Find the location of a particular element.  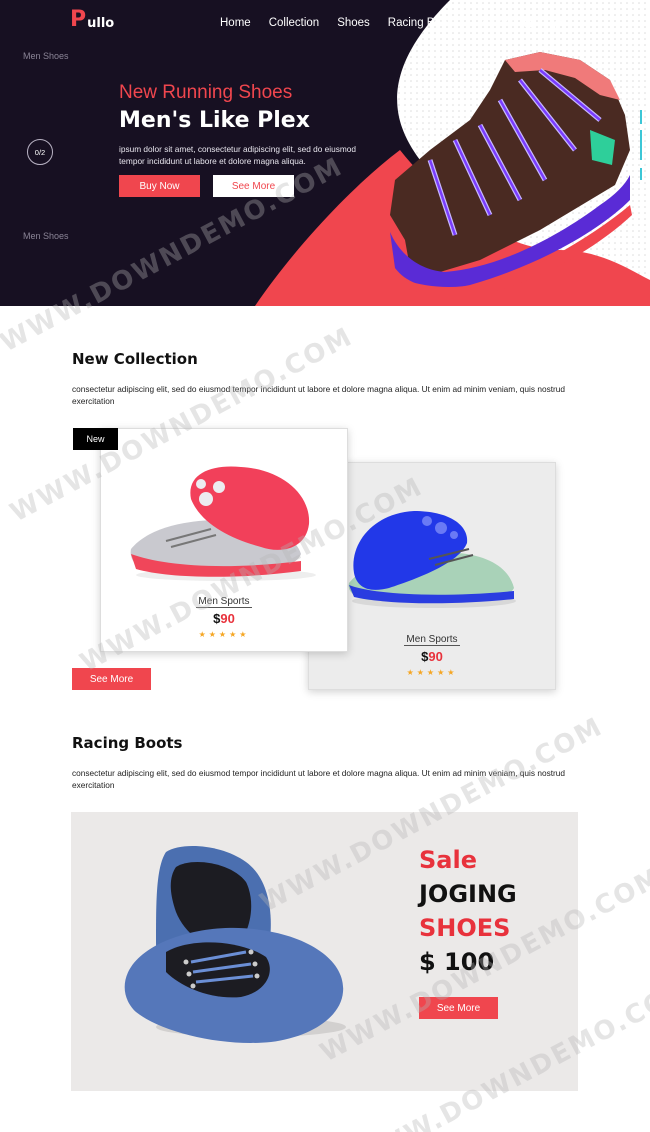

banner-shoes-label: SHOES is located at coordinates (465, 928).